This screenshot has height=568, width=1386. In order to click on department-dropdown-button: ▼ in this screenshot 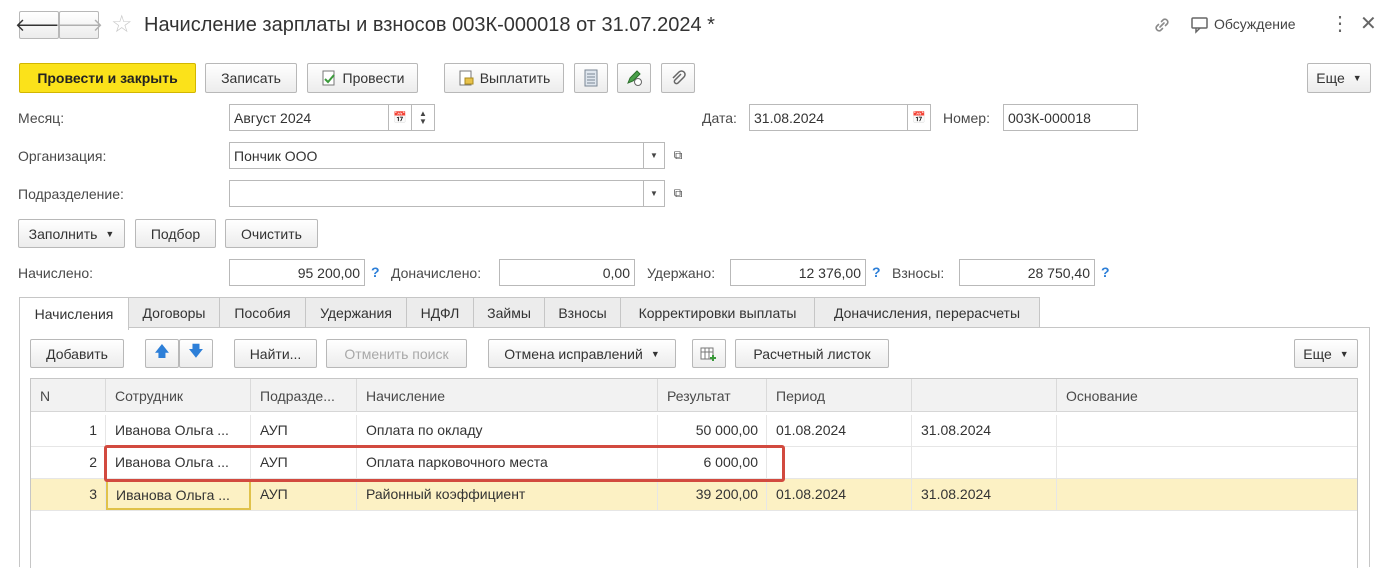, I will do `click(654, 193)`.